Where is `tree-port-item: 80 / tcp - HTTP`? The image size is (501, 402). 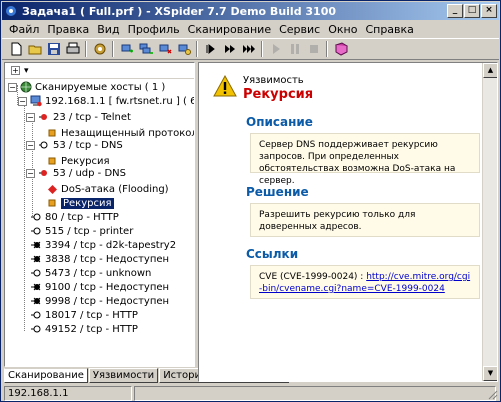 tree-port-item: 80 / tcp - HTTP is located at coordinates (74, 217).